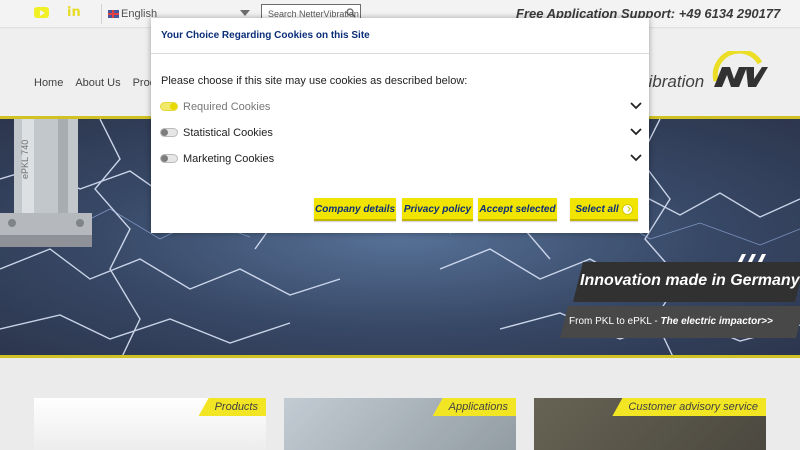 The height and width of the screenshot is (450, 800). Describe the element at coordinates (355, 209) in the screenshot. I see `company-details-button: Company details` at that location.